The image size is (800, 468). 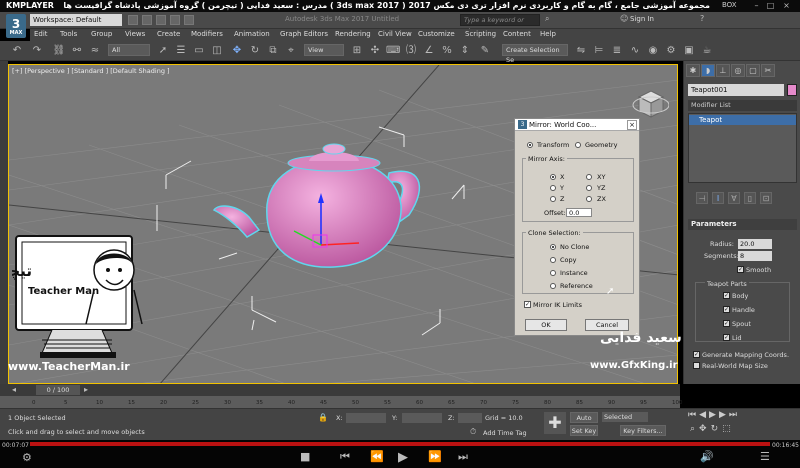 What do you see at coordinates (353, 34) in the screenshot?
I see `menu-rendering: Rendering` at bounding box center [353, 34].